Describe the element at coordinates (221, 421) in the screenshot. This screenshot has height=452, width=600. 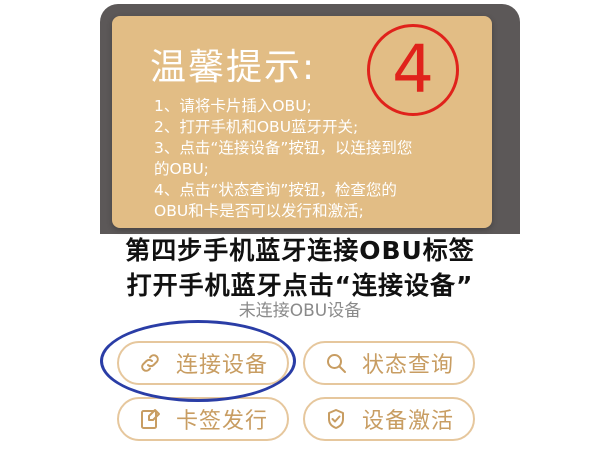
I see `card-issue-label: 卡签发行` at that location.